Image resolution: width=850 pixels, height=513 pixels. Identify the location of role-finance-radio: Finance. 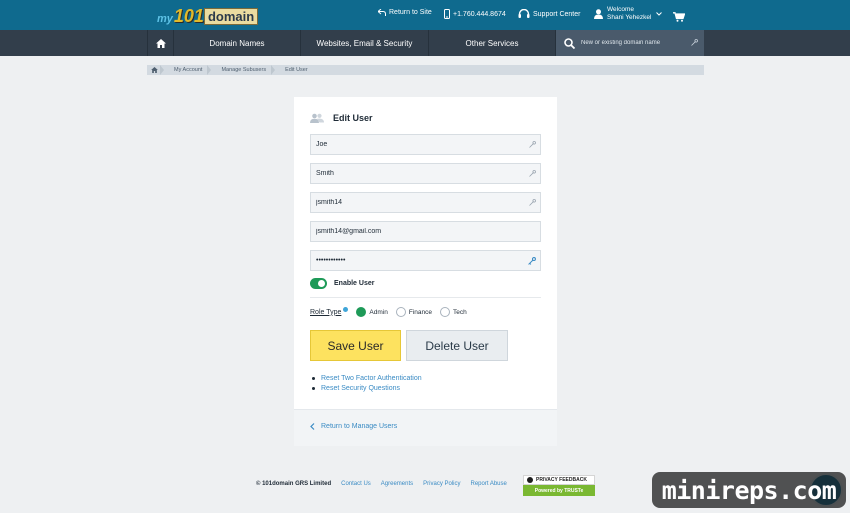
(413, 312).